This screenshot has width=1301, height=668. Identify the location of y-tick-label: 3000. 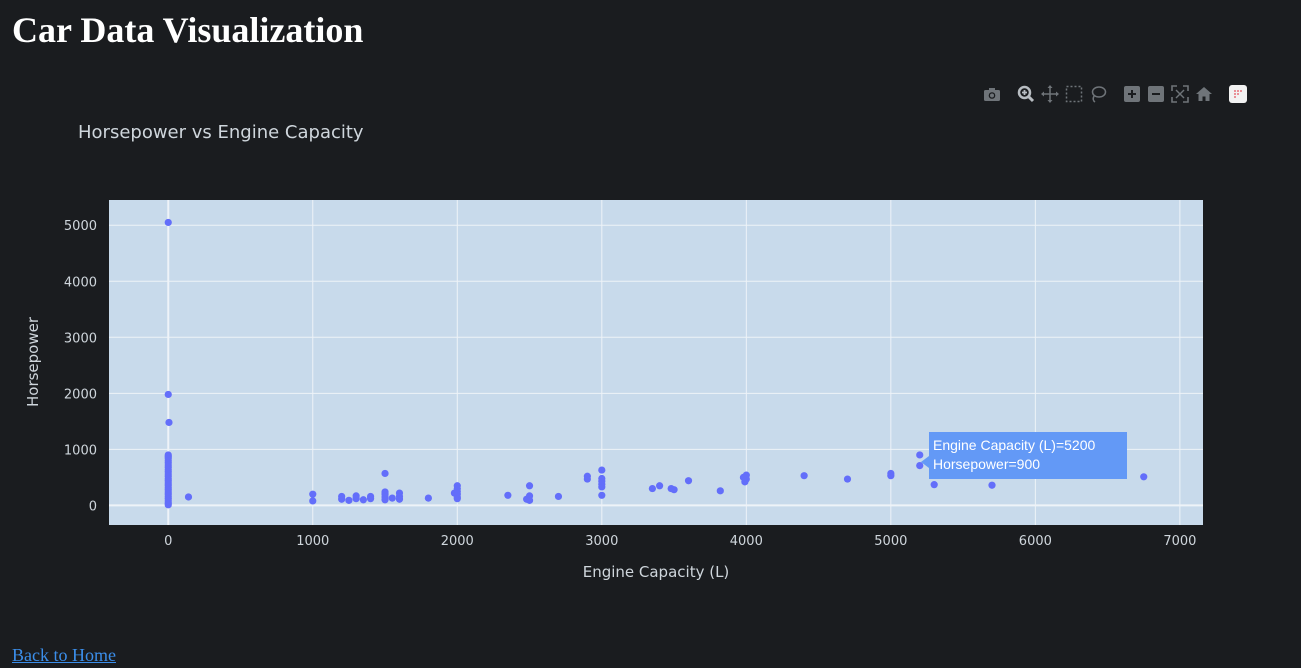
(80, 338).